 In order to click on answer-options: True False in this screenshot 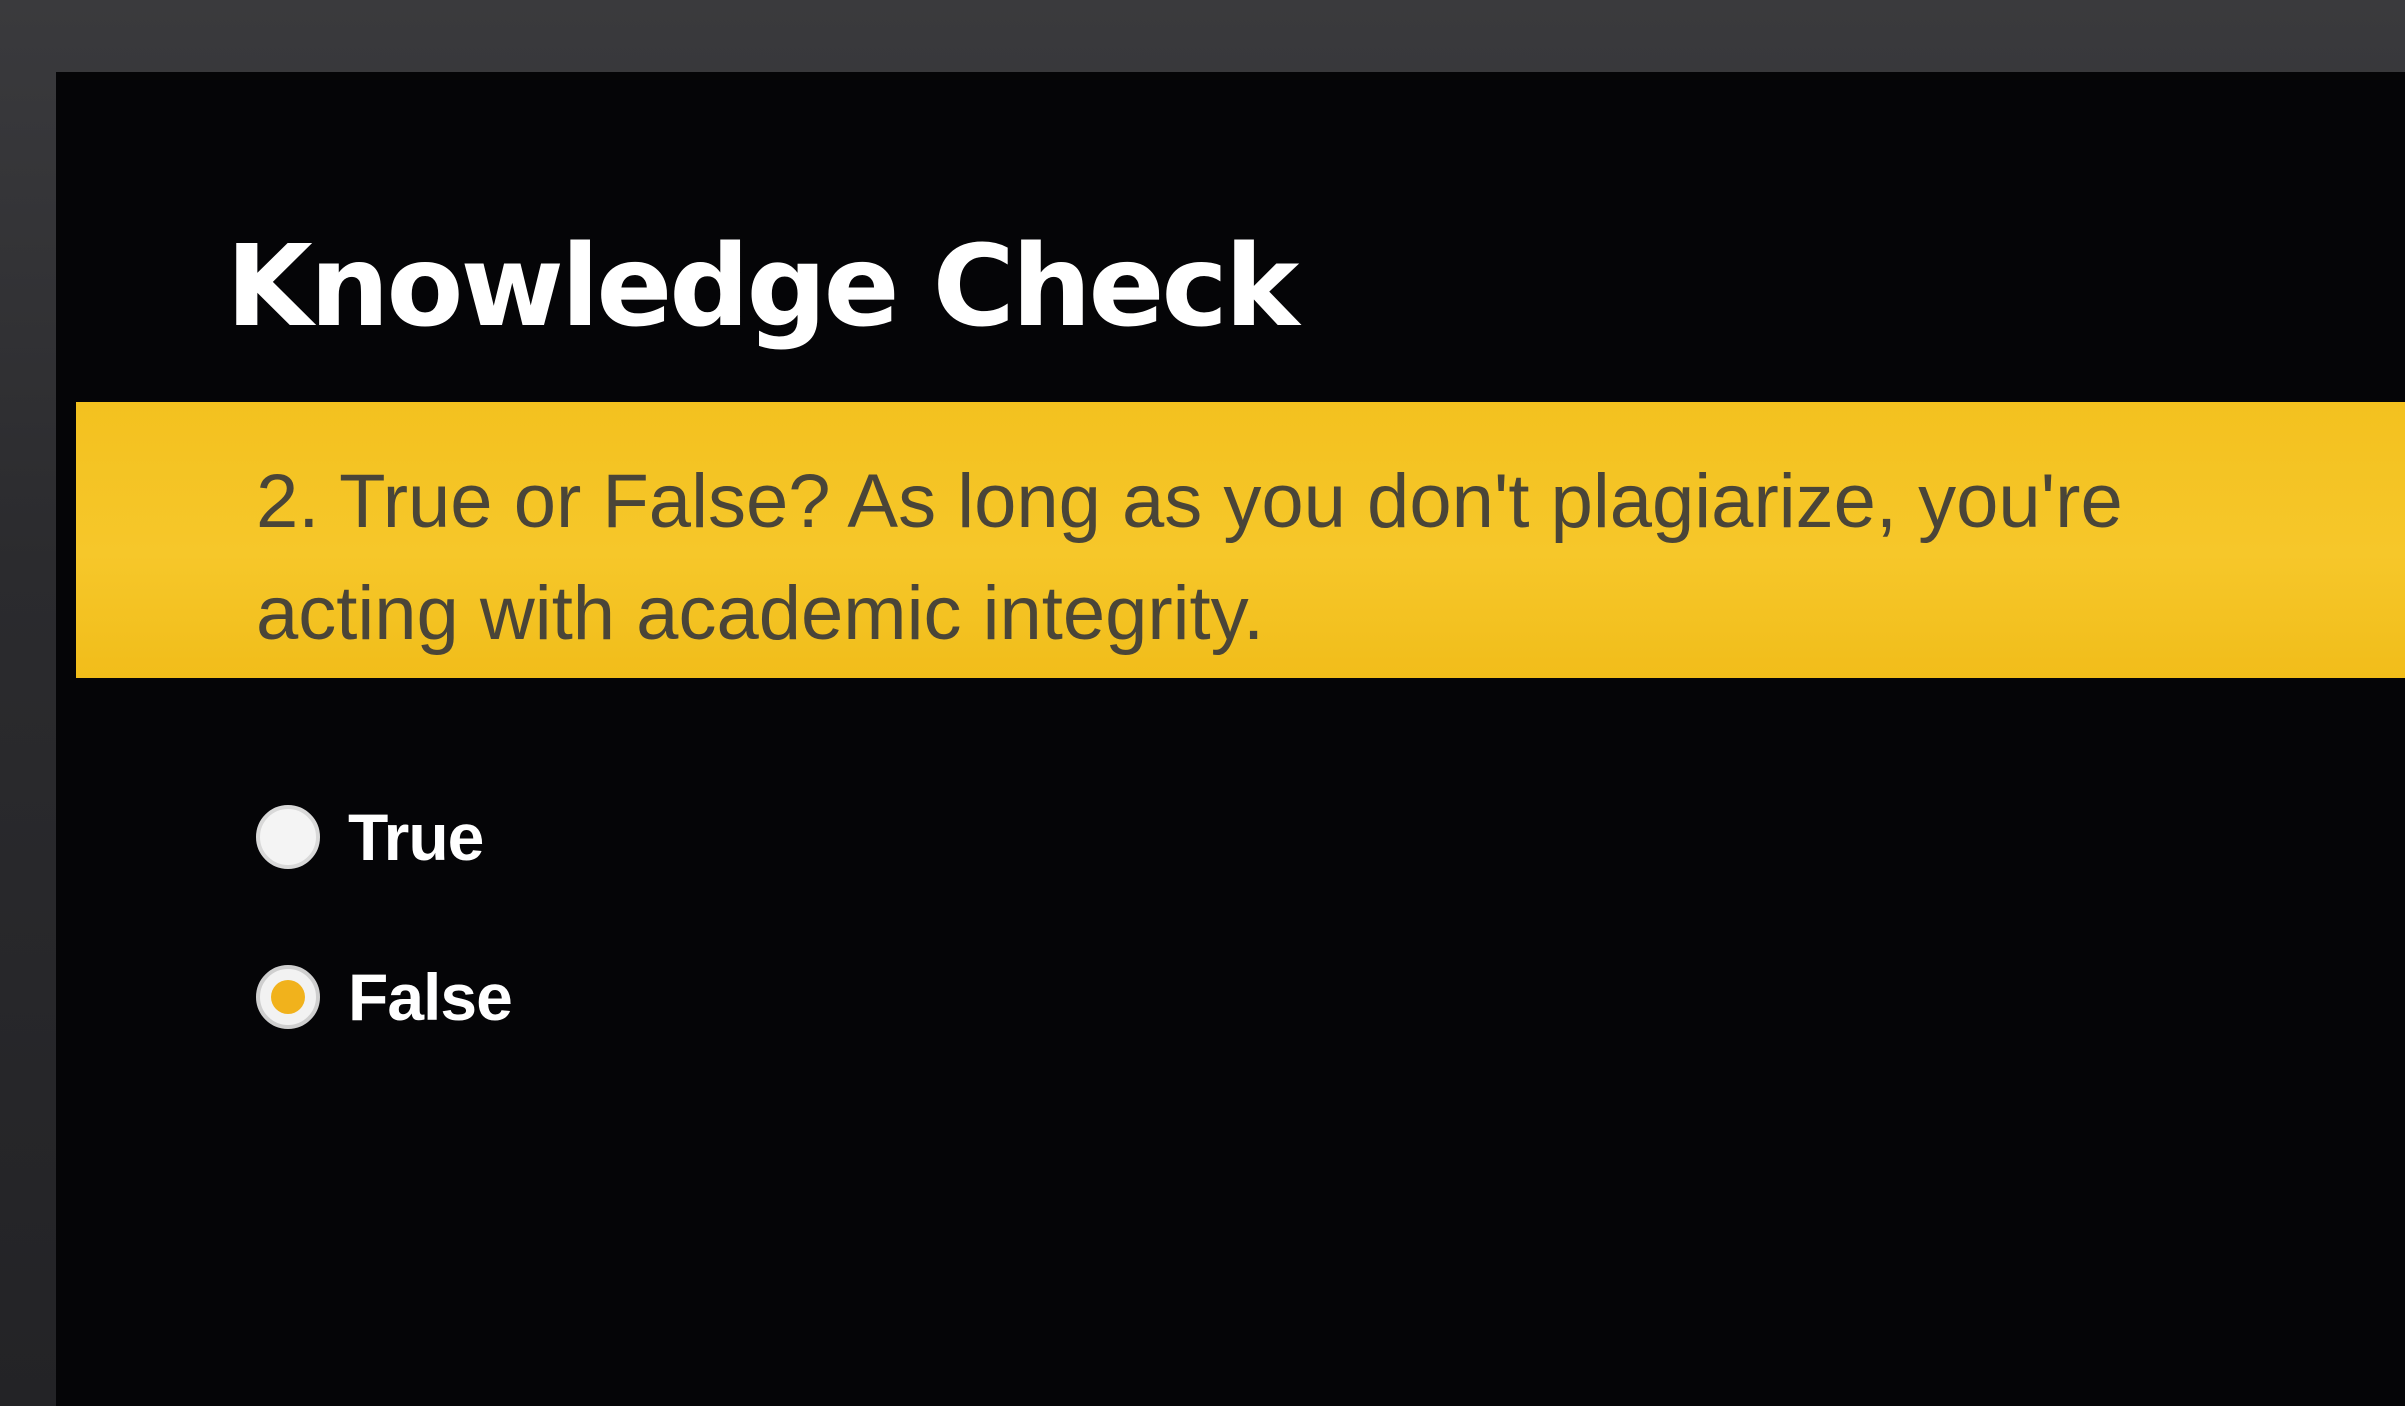, I will do `click(384, 942)`.